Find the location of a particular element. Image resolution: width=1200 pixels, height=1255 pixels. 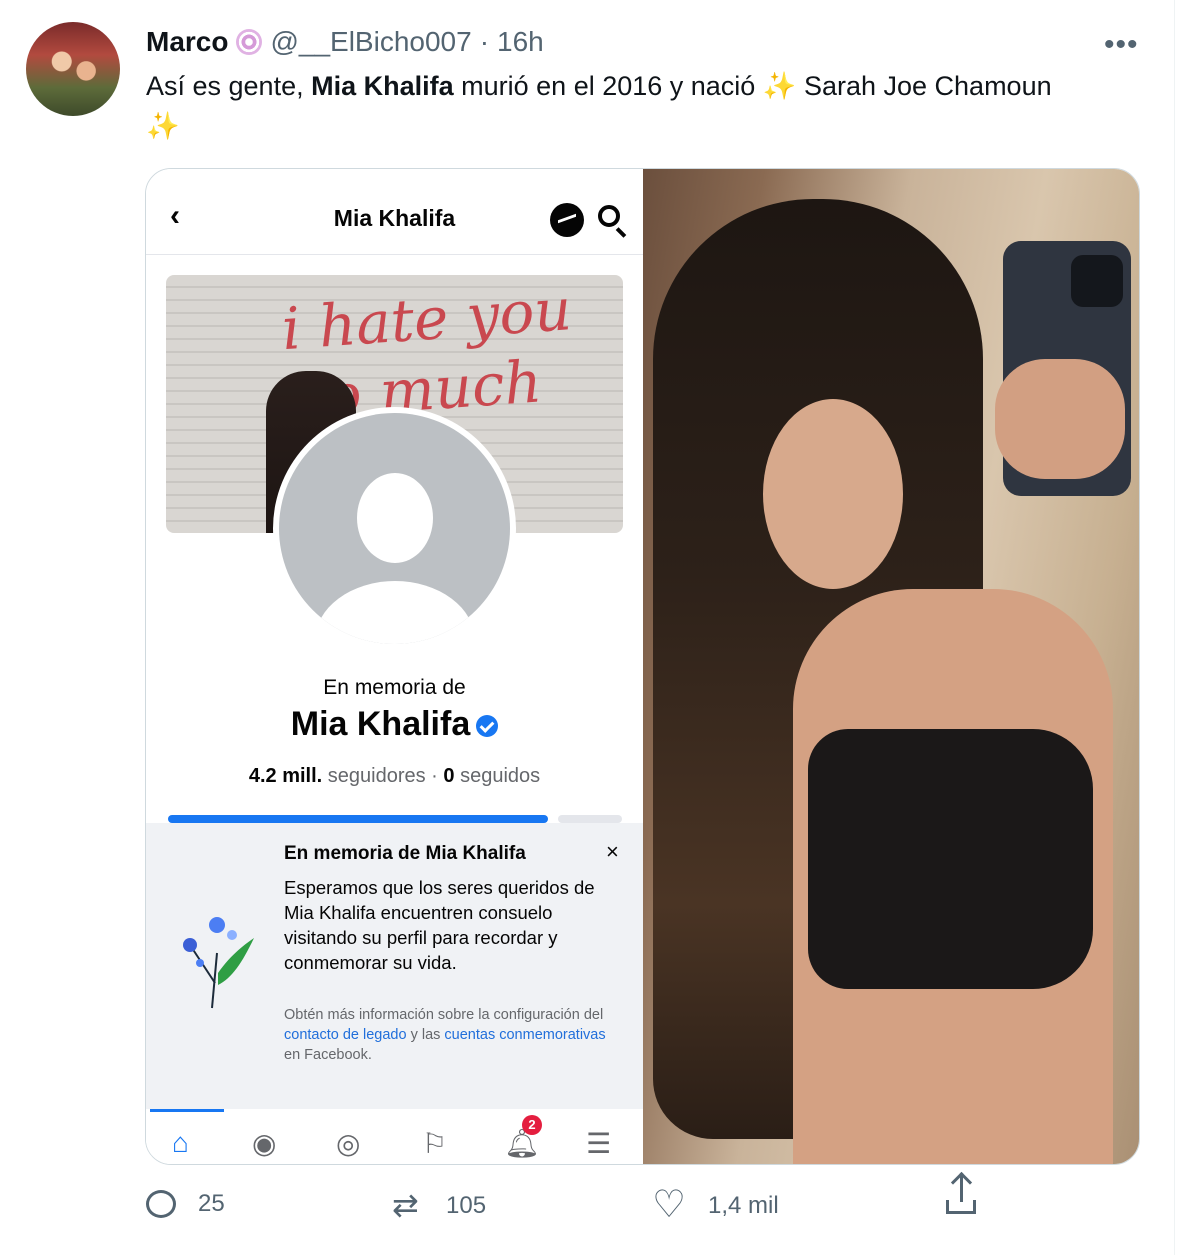

avatar-body-shape is located at coordinates (395, 612).